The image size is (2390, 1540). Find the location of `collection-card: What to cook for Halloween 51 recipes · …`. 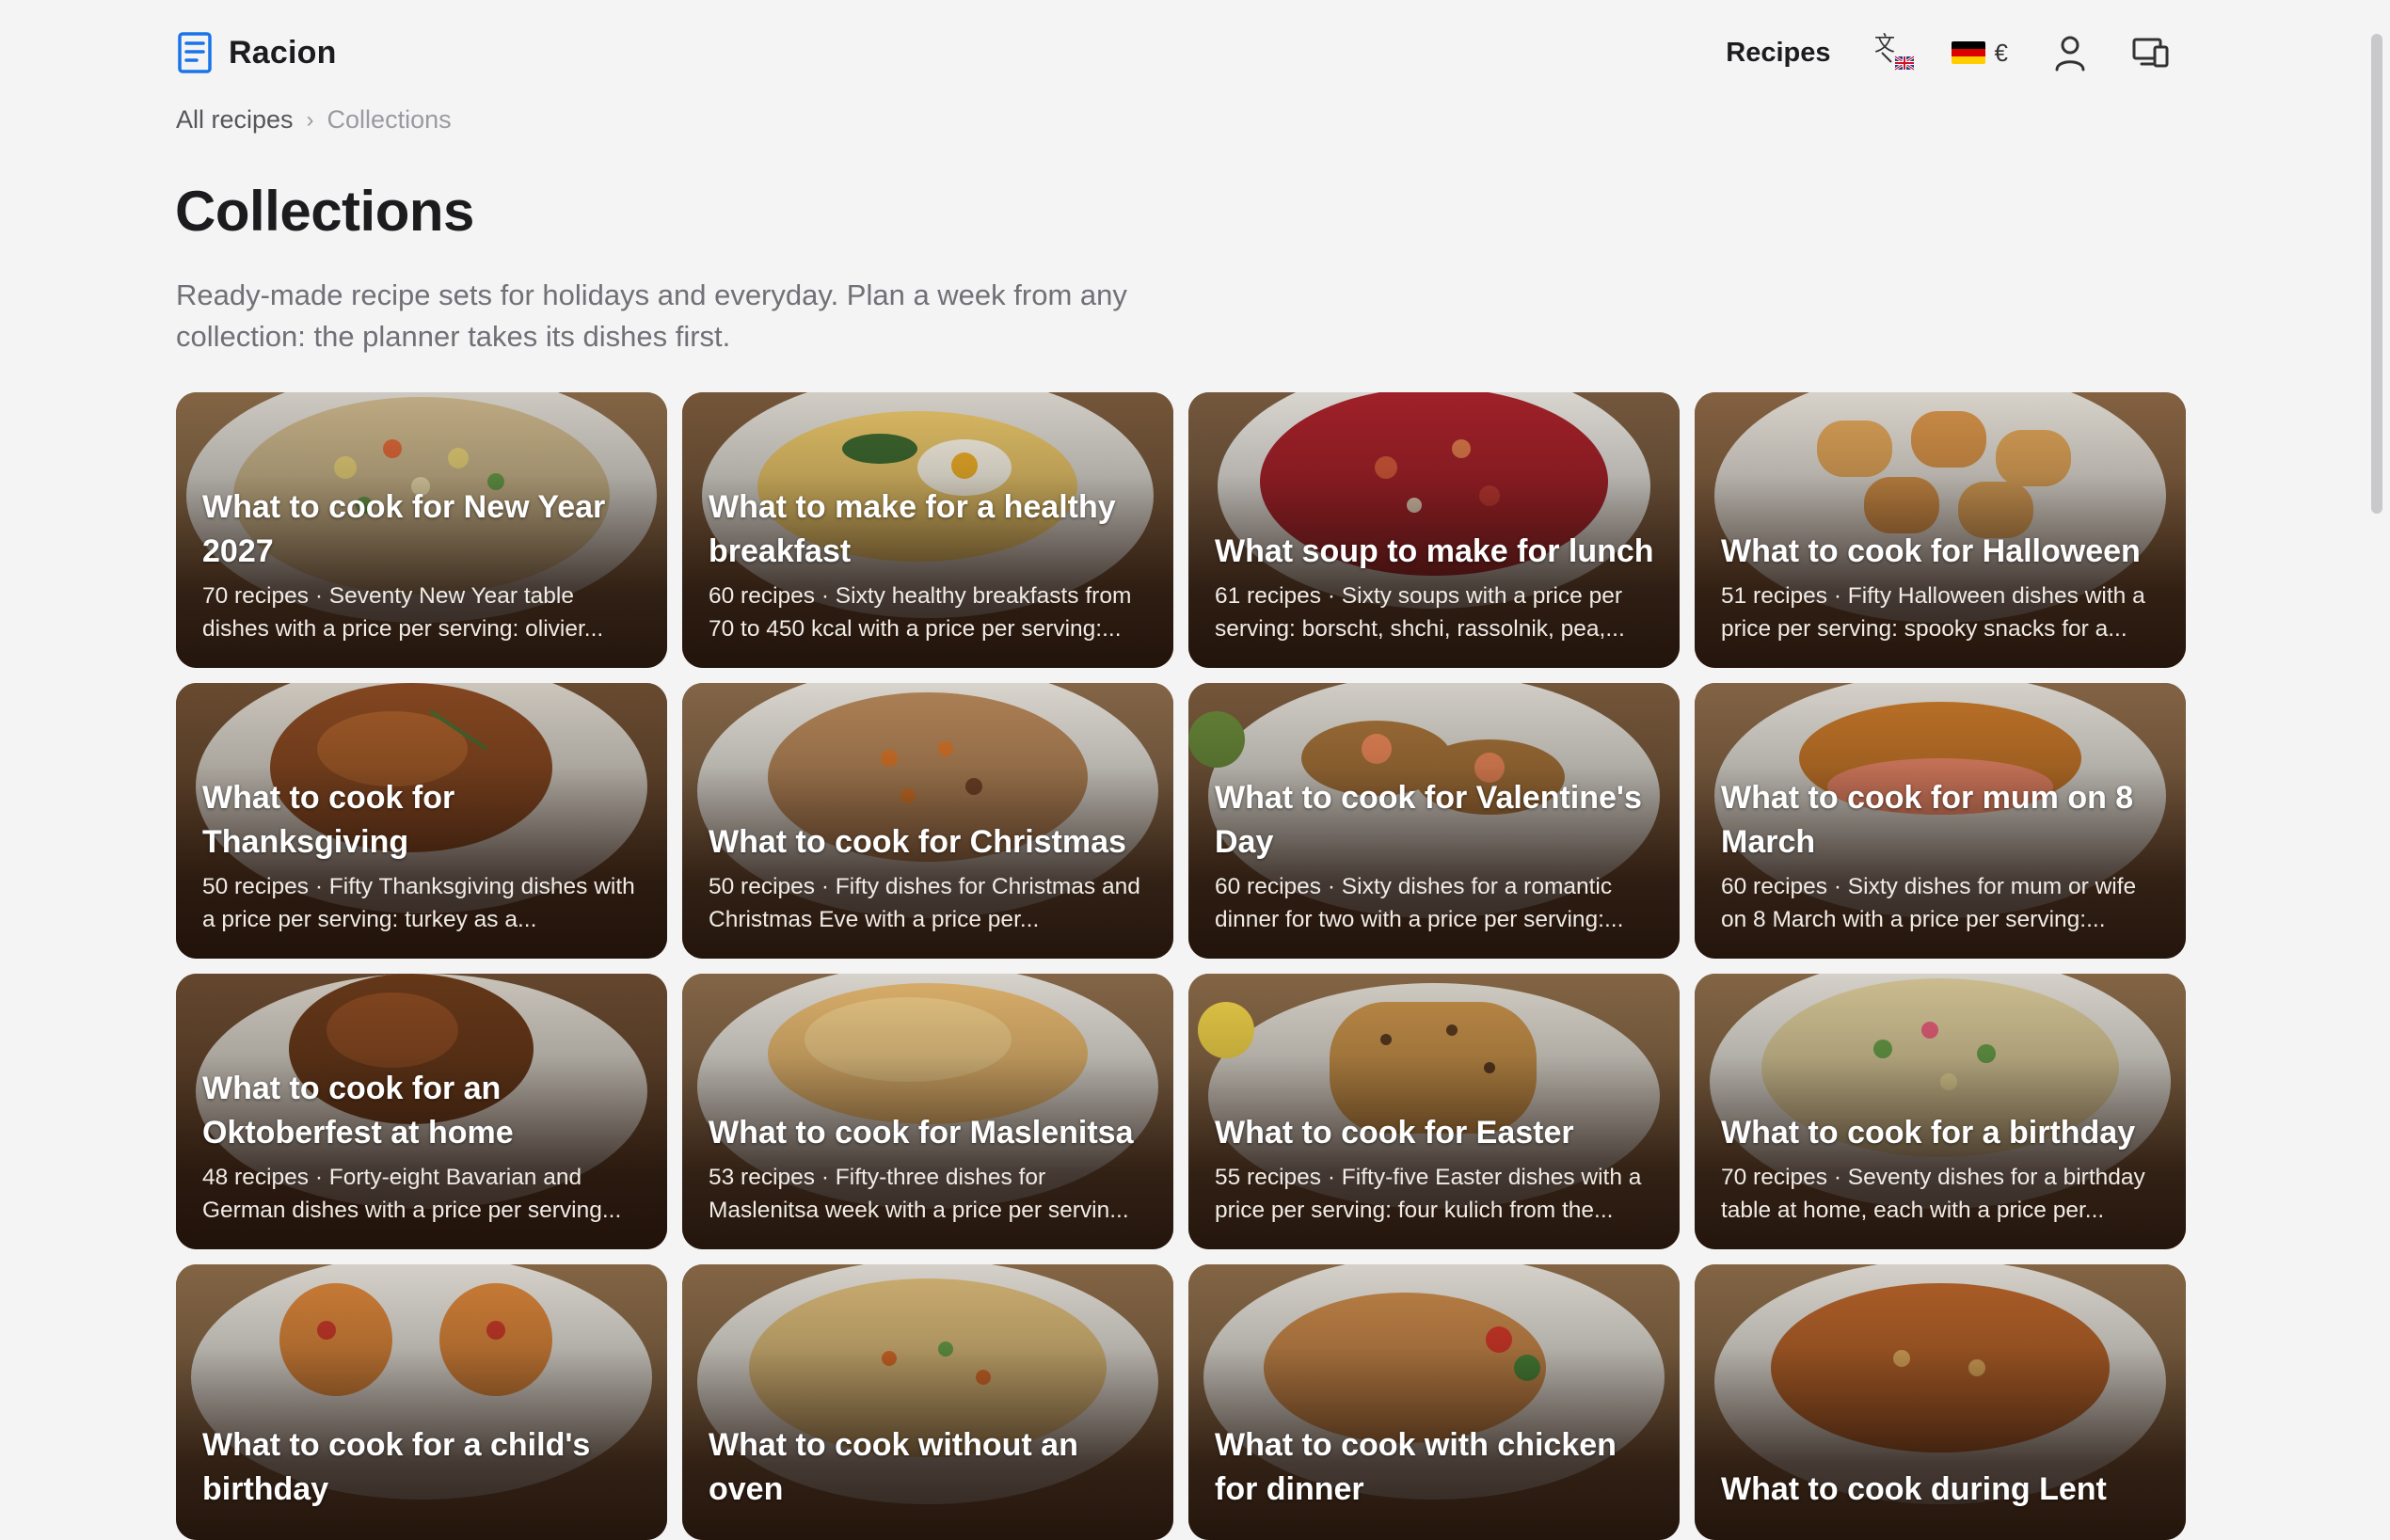

collection-card: What to cook for Halloween 51 recipes · … is located at coordinates (1940, 530).